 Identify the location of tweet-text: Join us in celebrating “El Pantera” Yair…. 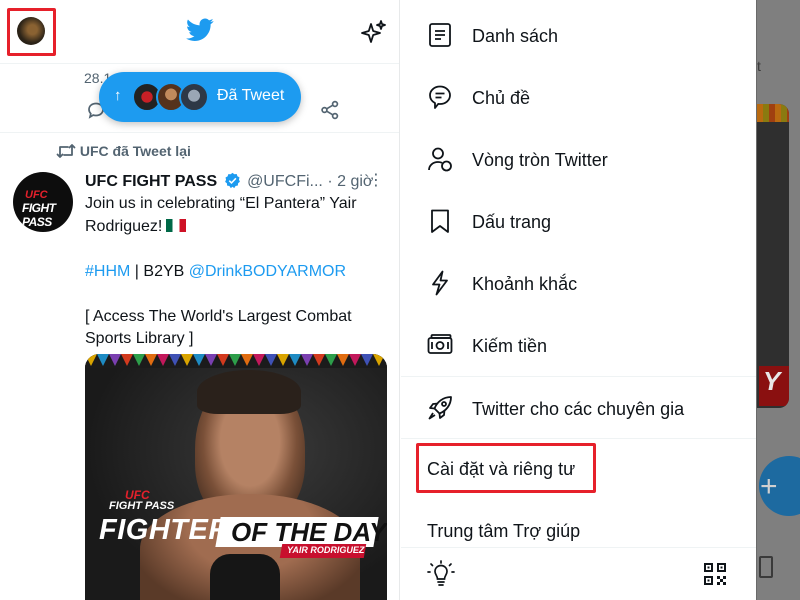
(235, 272).